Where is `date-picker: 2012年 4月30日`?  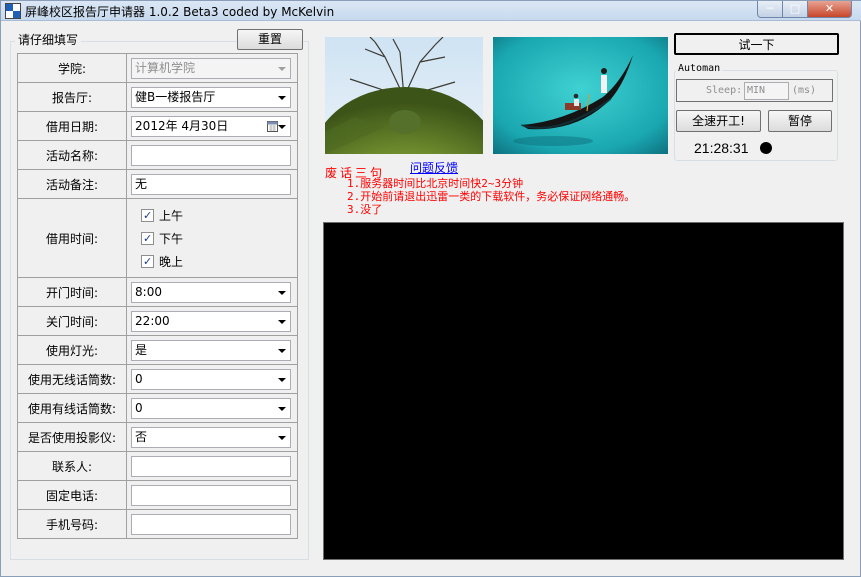
date-picker: 2012年 4月30日 is located at coordinates (211, 126).